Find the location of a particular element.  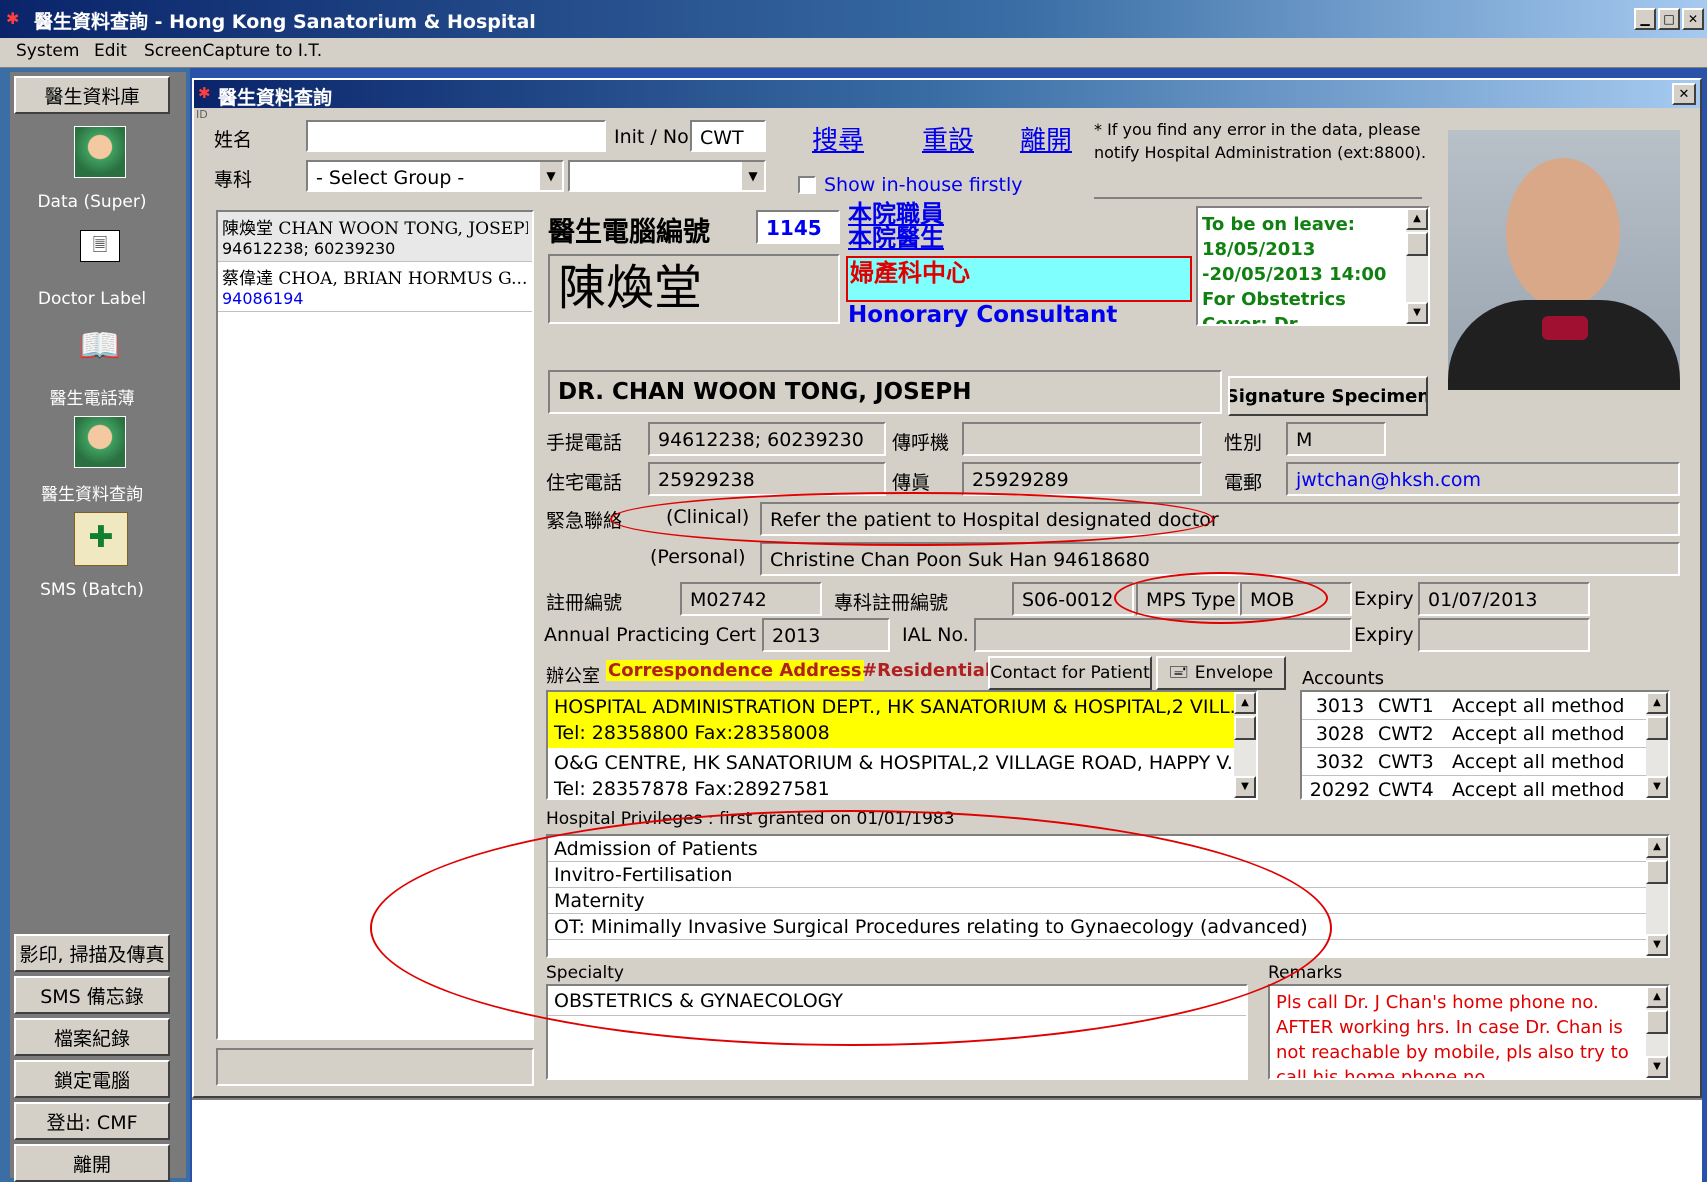

sidebar-button-sms-memo: SMS 備忘錄 is located at coordinates (92, 995).